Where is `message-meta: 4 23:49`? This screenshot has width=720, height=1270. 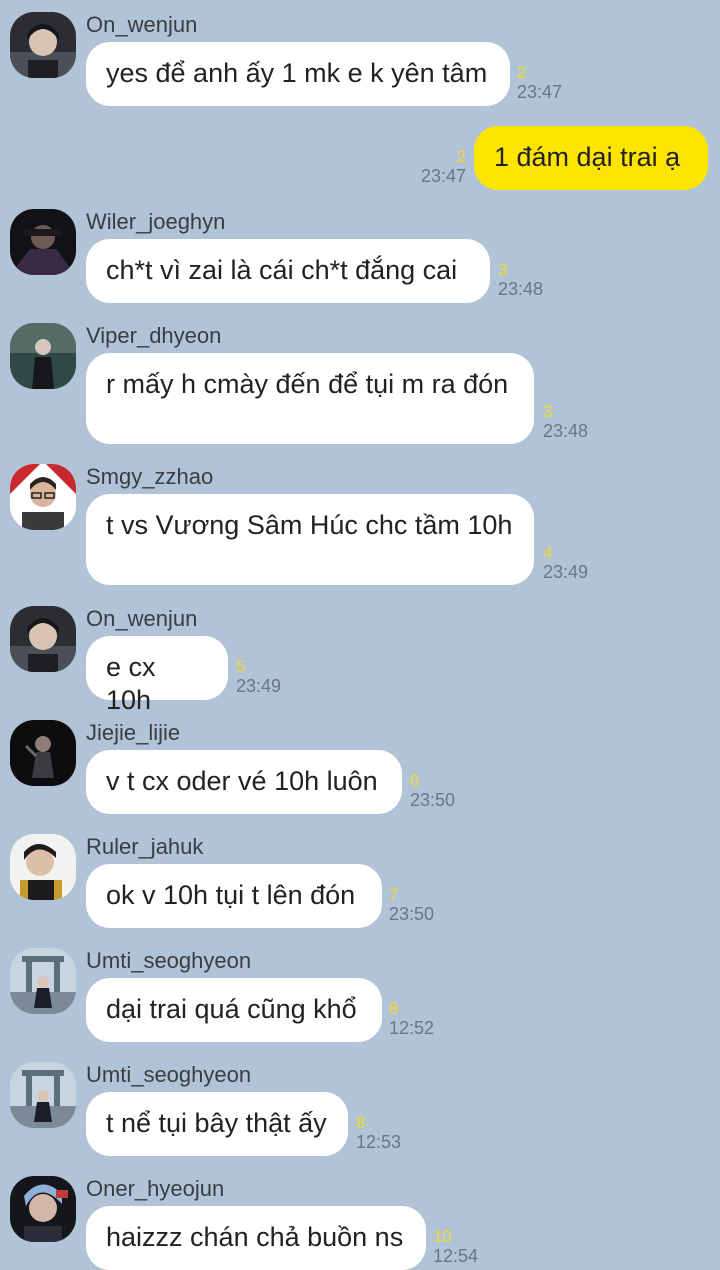
message-meta: 4 23:49 is located at coordinates (566, 563).